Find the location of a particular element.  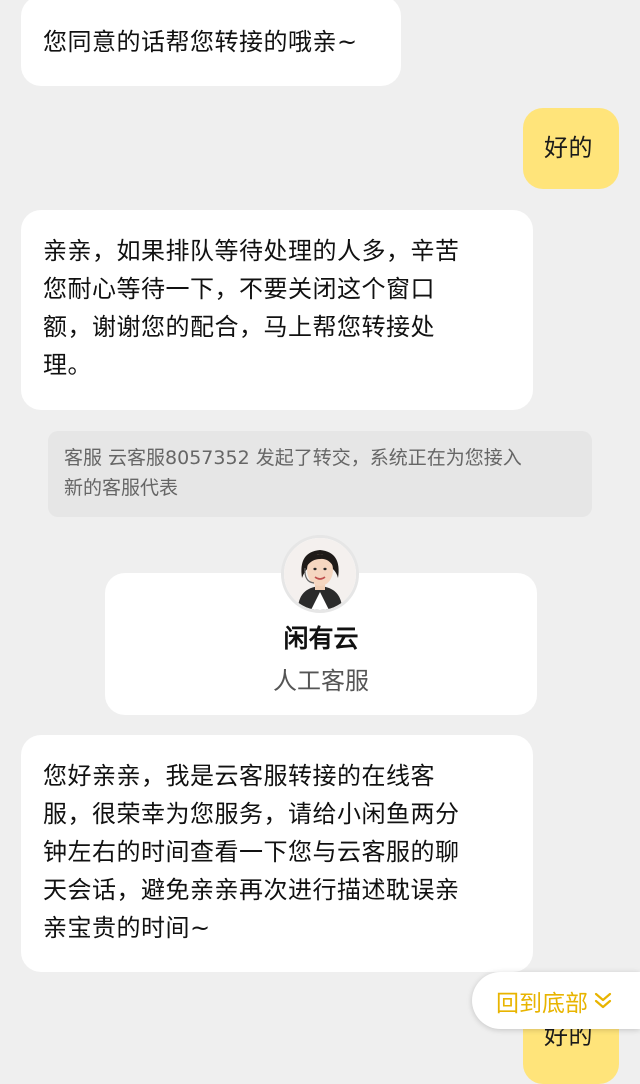

agent-avatar-icon is located at coordinates (320, 574).